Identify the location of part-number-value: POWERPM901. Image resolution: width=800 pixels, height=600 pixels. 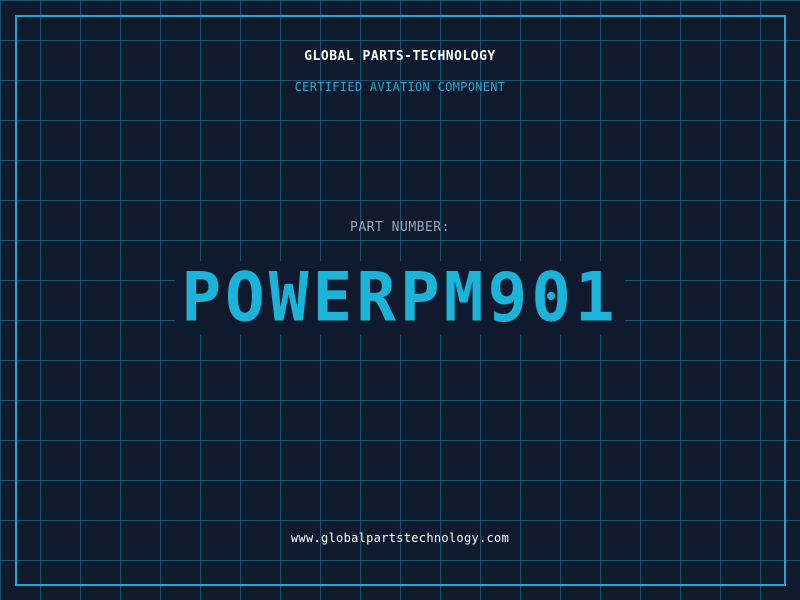
(400, 298).